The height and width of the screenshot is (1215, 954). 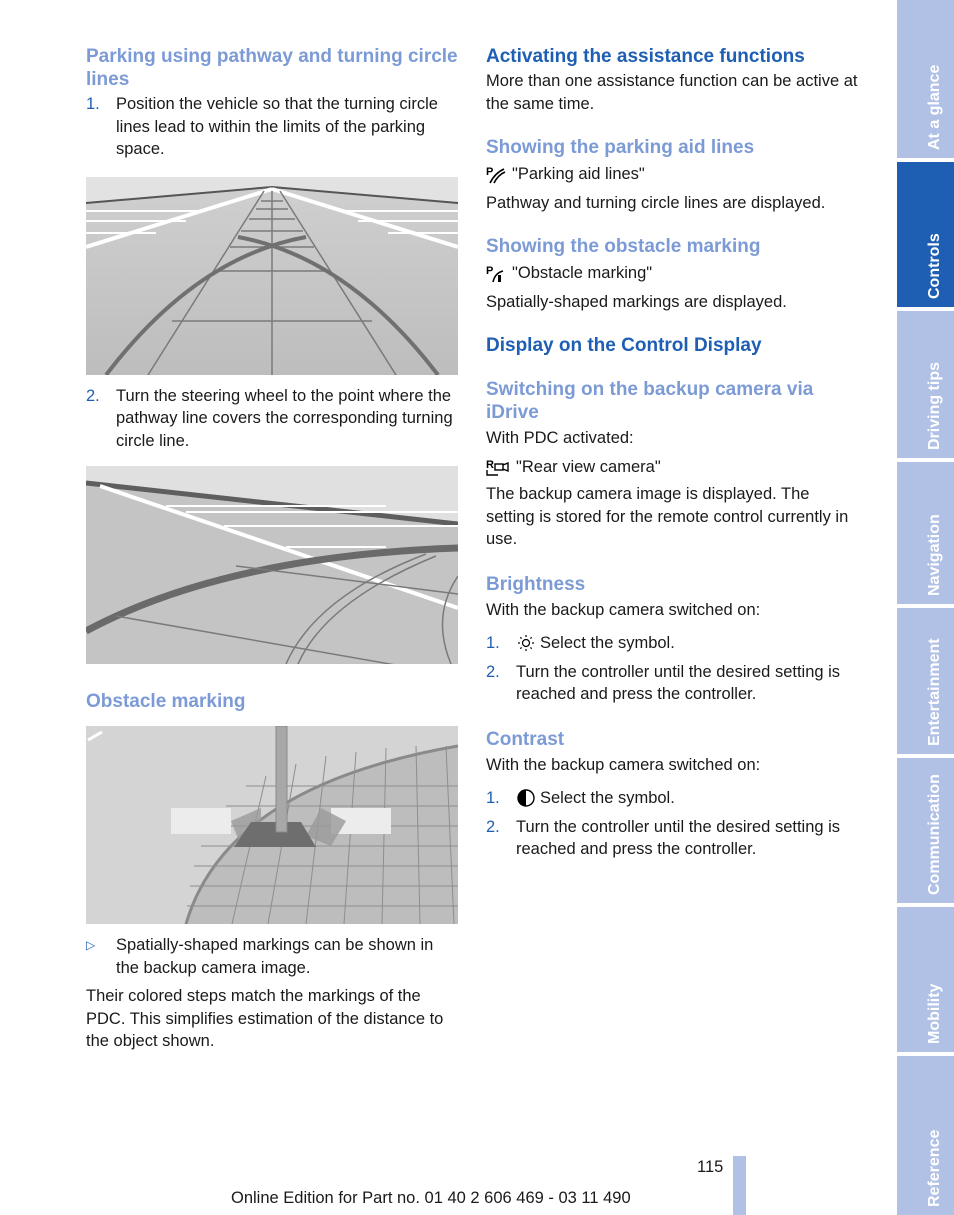 I want to click on parking-aid-lines-icon: P, so click(x=496, y=174).